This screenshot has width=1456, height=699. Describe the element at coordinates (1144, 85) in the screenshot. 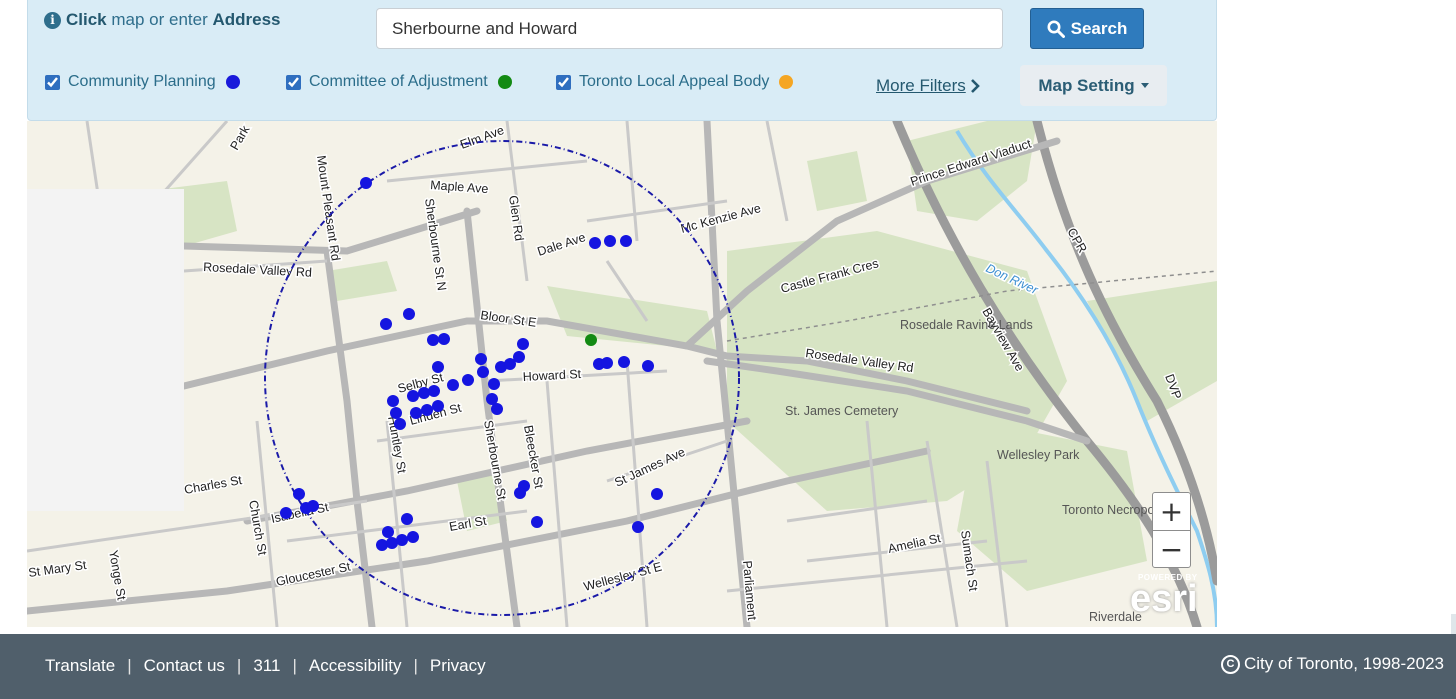

I see `caret-down-icon` at that location.